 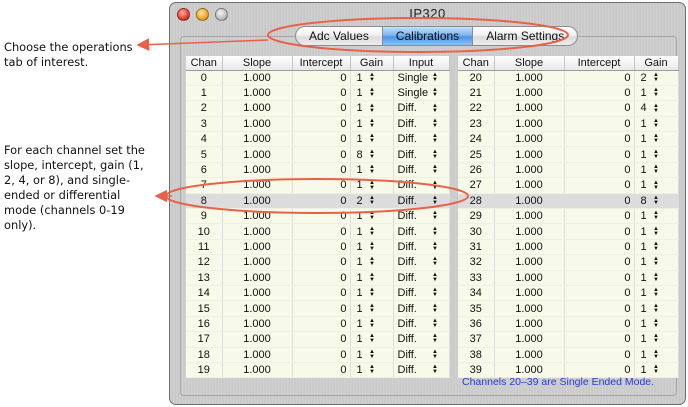 I want to click on table-row: 6 1.000 0 1 ▲ ▼ Diff. ▲ ▼, so click(x=318, y=170).